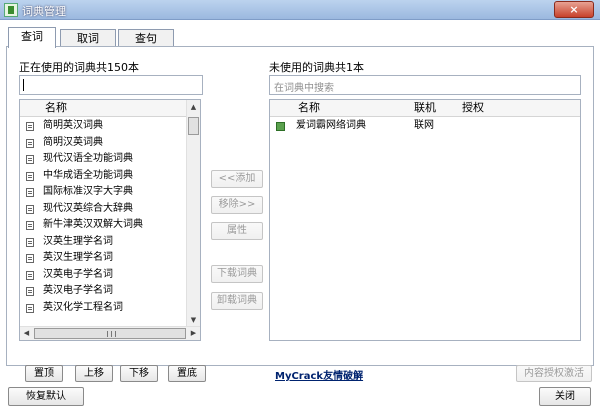 The width and height of the screenshot is (600, 420). Describe the element at coordinates (79, 67) in the screenshot. I see `left-count-label: 正在使用的词典共150本` at that location.